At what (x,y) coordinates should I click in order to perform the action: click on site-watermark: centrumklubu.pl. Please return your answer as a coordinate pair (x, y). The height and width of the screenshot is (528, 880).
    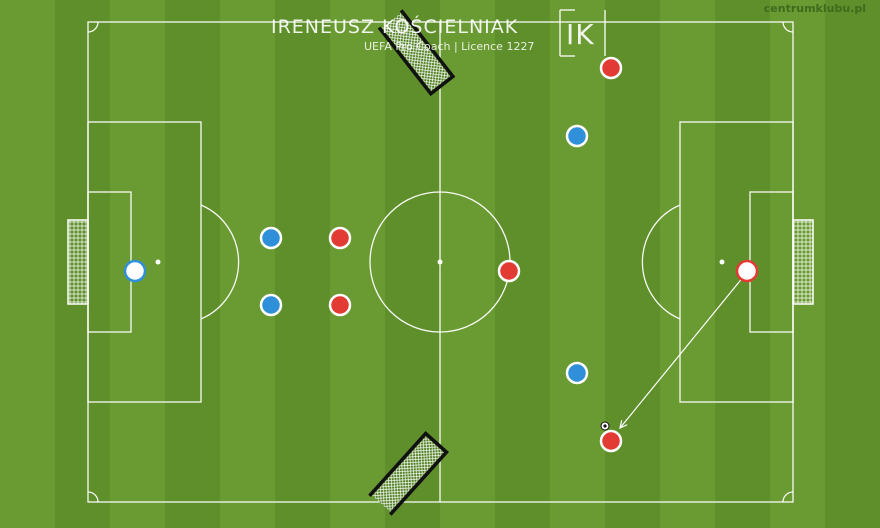
    Looking at the image, I should click on (815, 8).